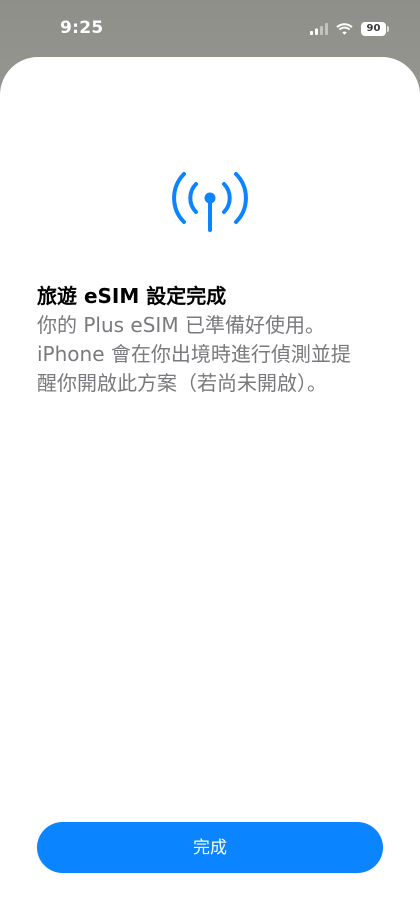 This screenshot has height=910, width=420. Describe the element at coordinates (210, 29) in the screenshot. I see `status-bar: 9:25 90` at that location.